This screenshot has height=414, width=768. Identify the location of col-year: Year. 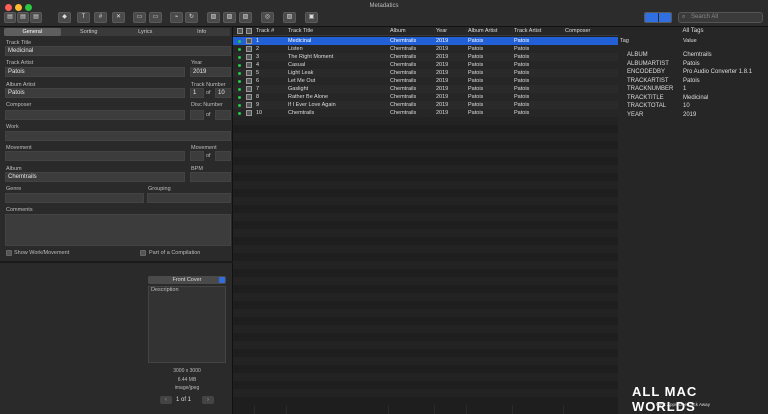
(441, 31).